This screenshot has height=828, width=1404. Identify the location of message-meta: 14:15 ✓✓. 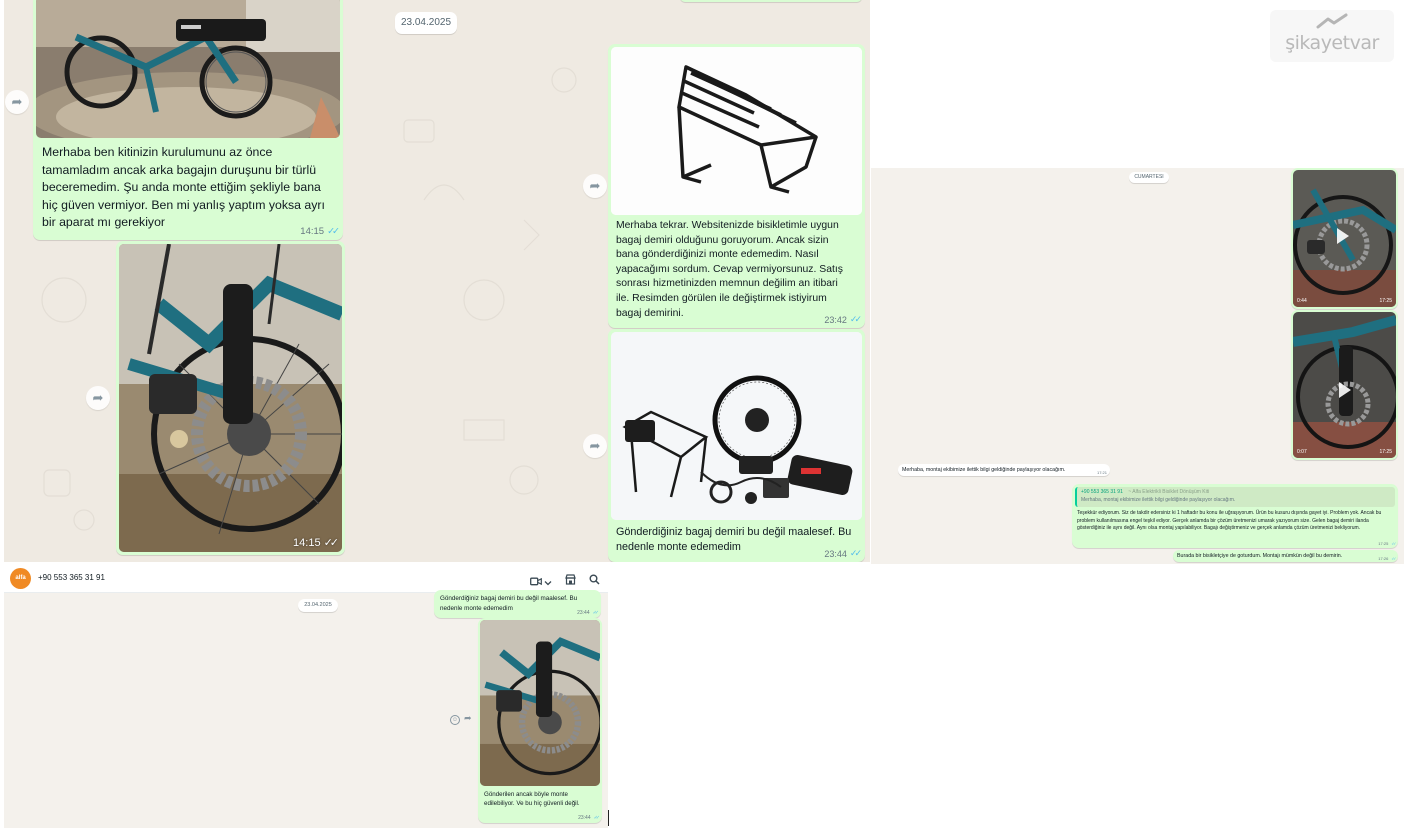
(320, 231).